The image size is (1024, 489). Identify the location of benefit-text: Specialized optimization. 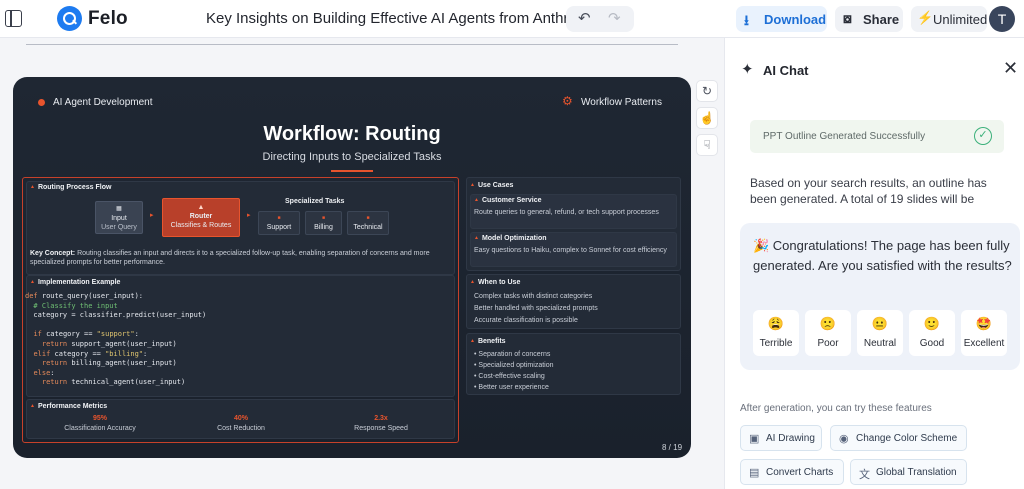
(516, 365).